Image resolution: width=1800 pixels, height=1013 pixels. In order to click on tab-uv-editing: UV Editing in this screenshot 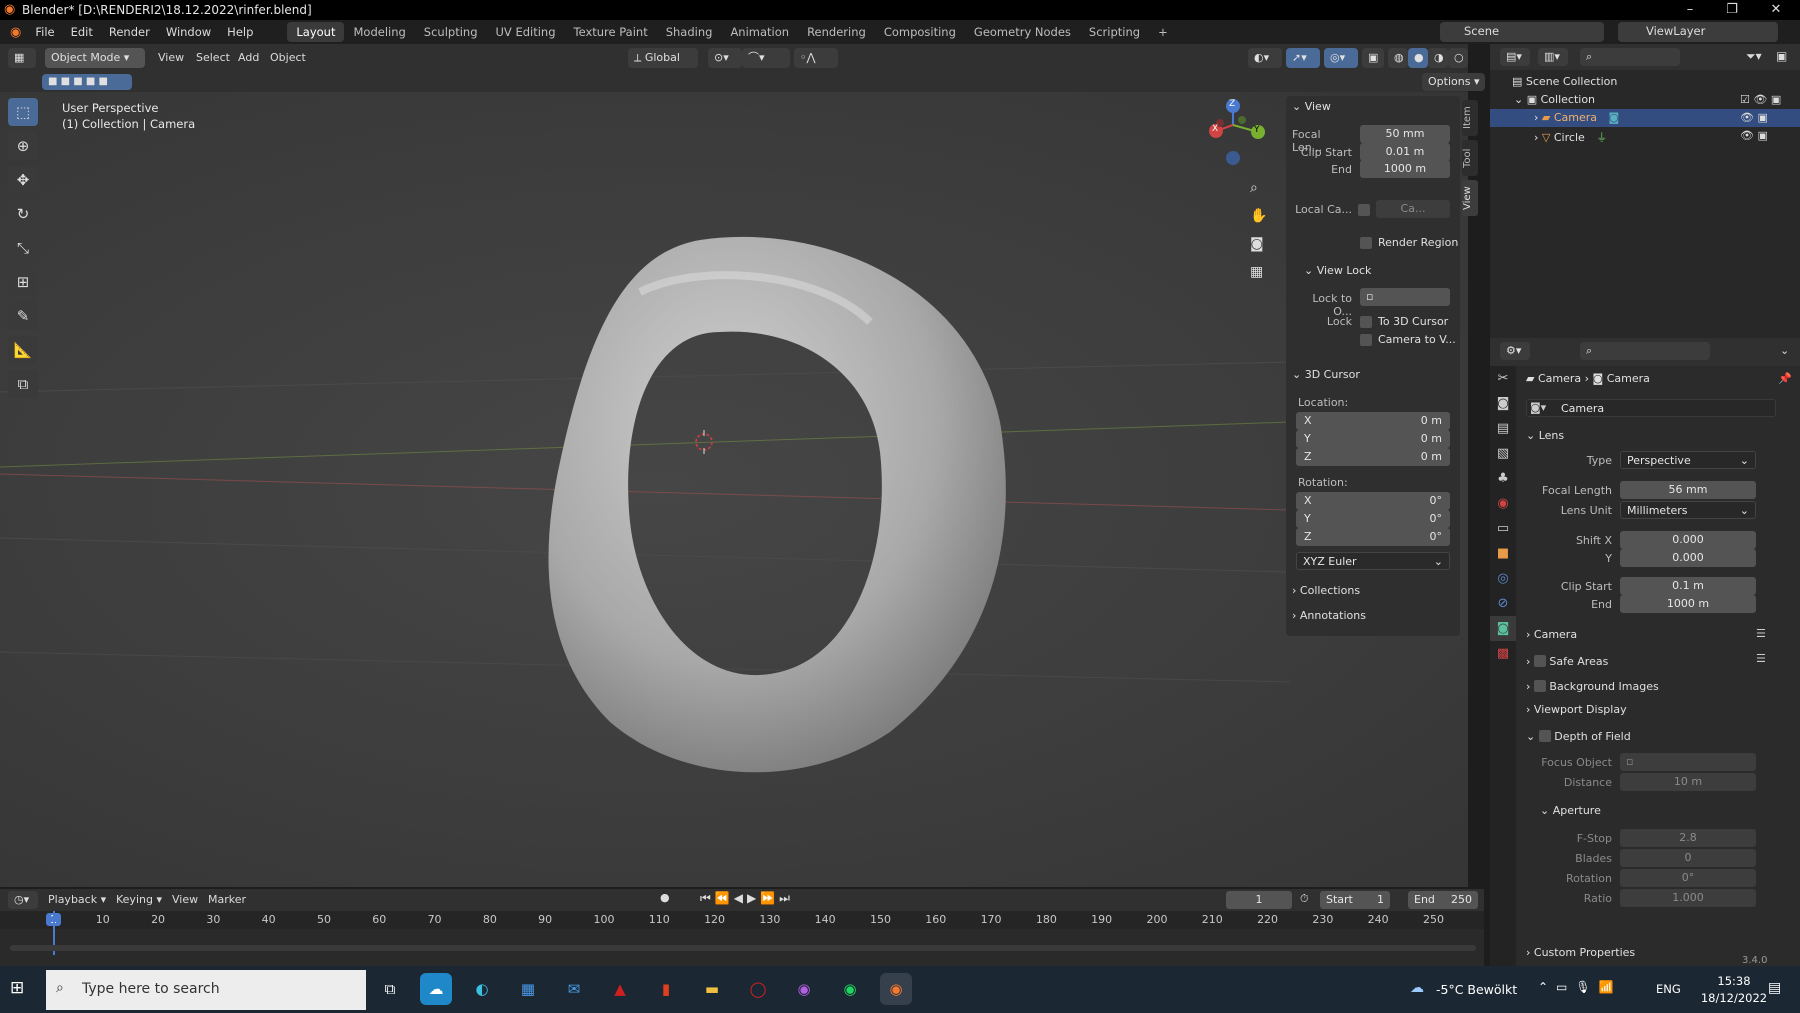, I will do `click(526, 32)`.